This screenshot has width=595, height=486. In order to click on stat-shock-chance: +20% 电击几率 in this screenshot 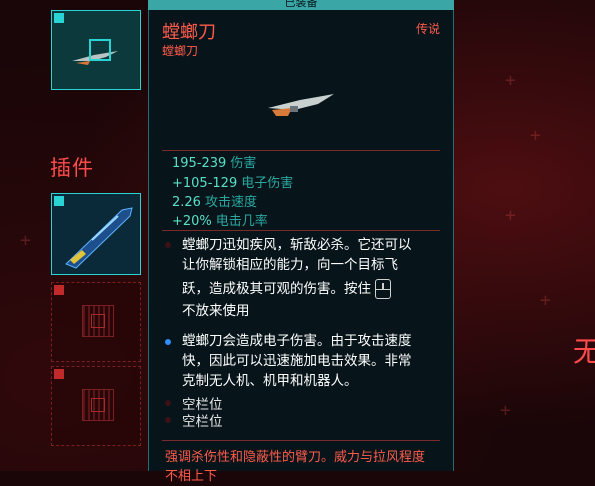, I will do `click(220, 221)`.